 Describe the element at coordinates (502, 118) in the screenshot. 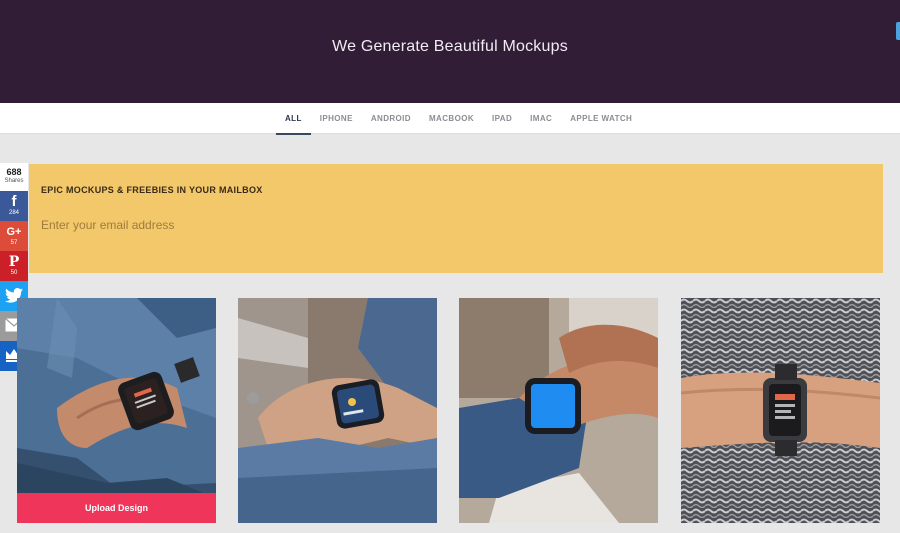

I see `tab-ipad: IPAD` at that location.